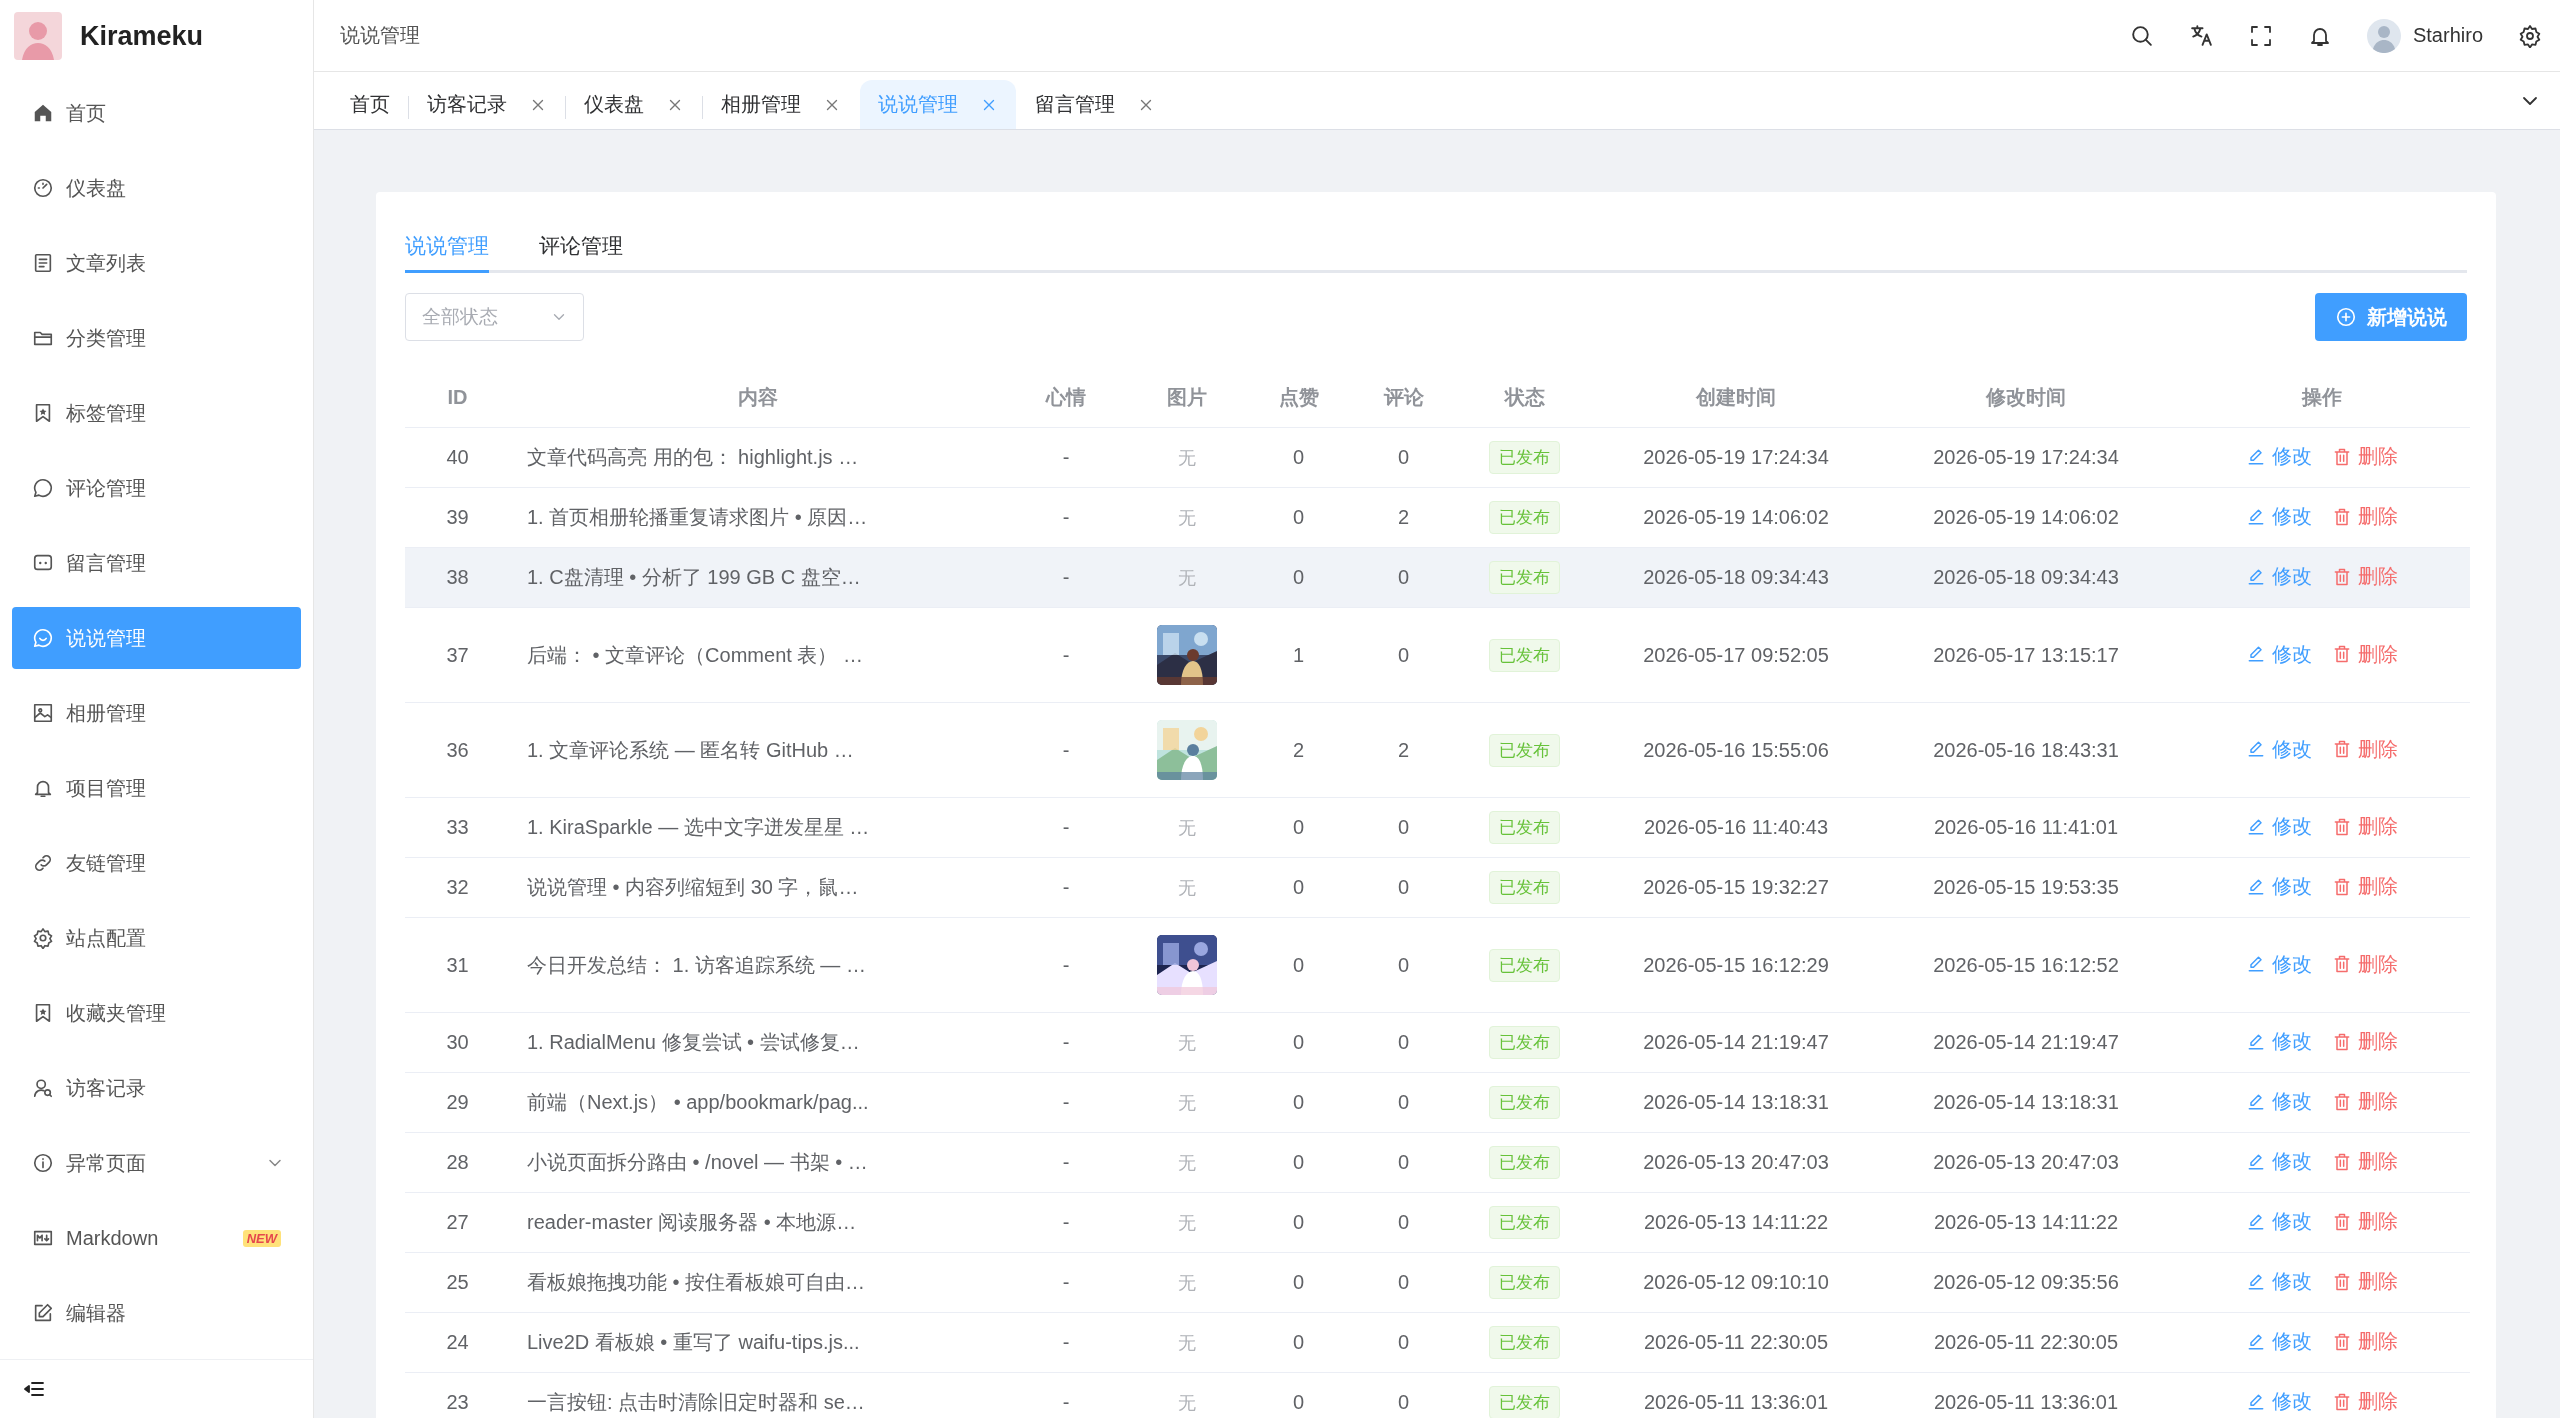 The image size is (2560, 1418). Describe the element at coordinates (447, 252) in the screenshot. I see `section-tab: 说说管理` at that location.